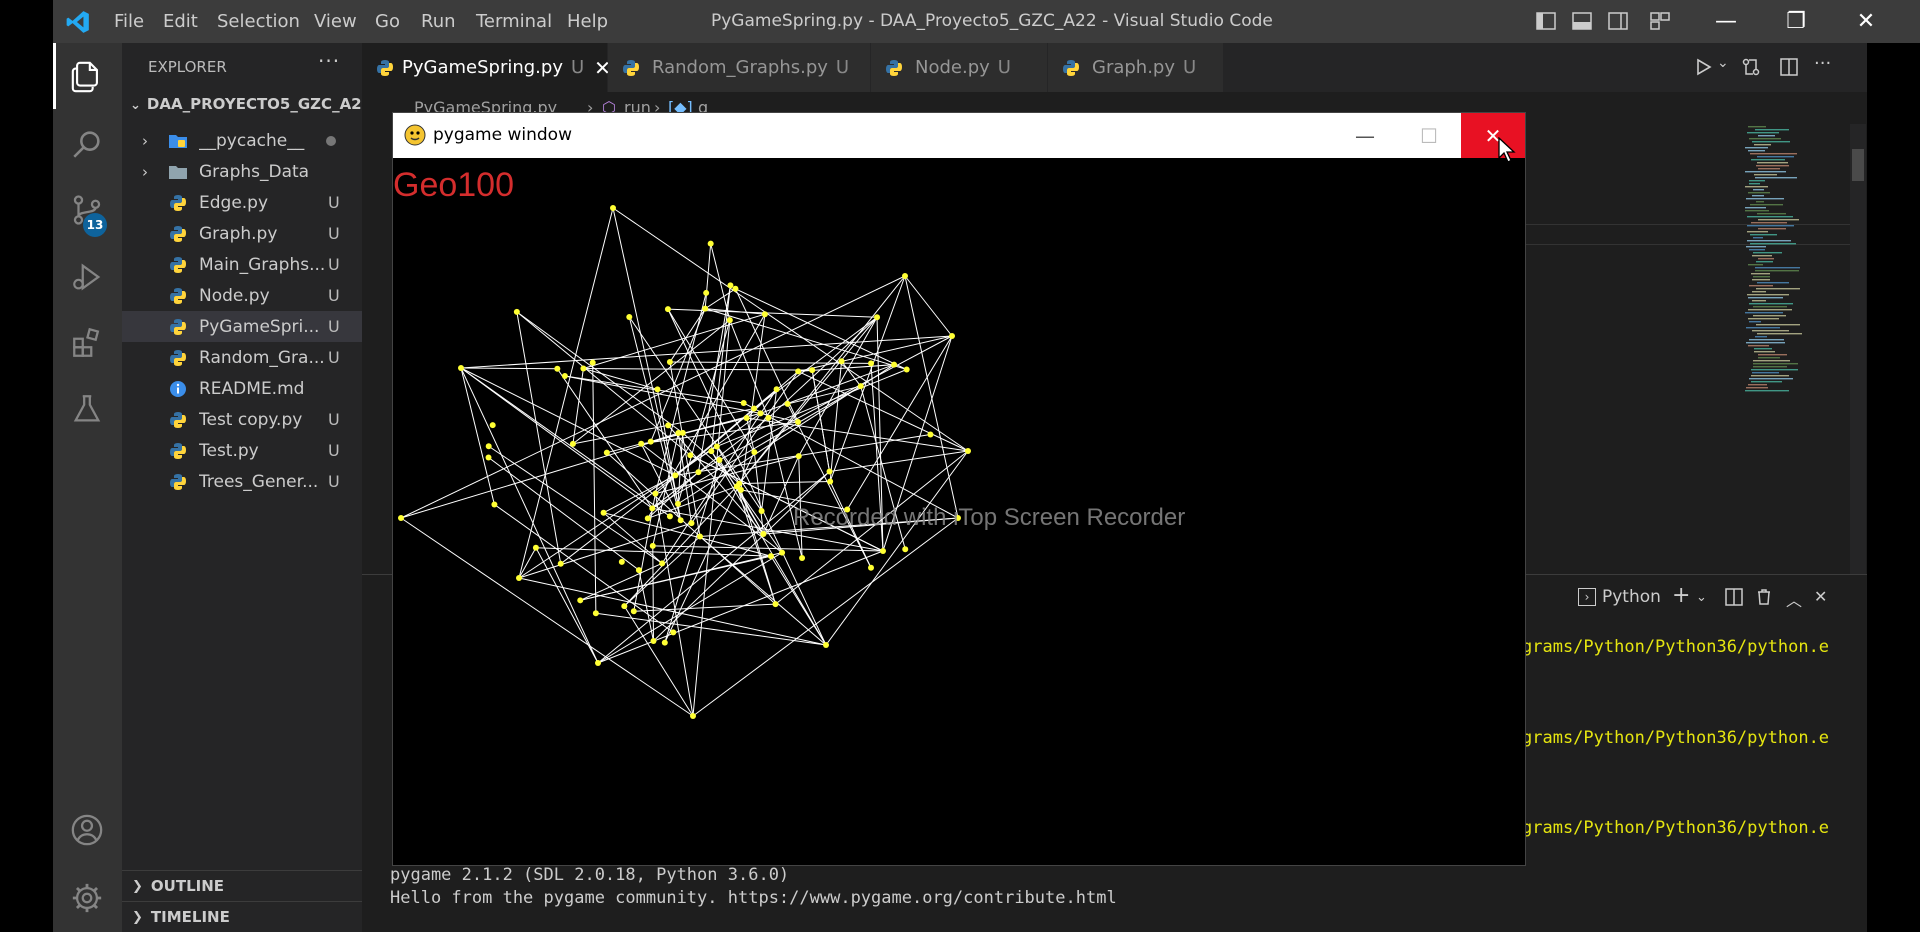  What do you see at coordinates (1726, 21) in the screenshot?
I see `minimize-button: —` at bounding box center [1726, 21].